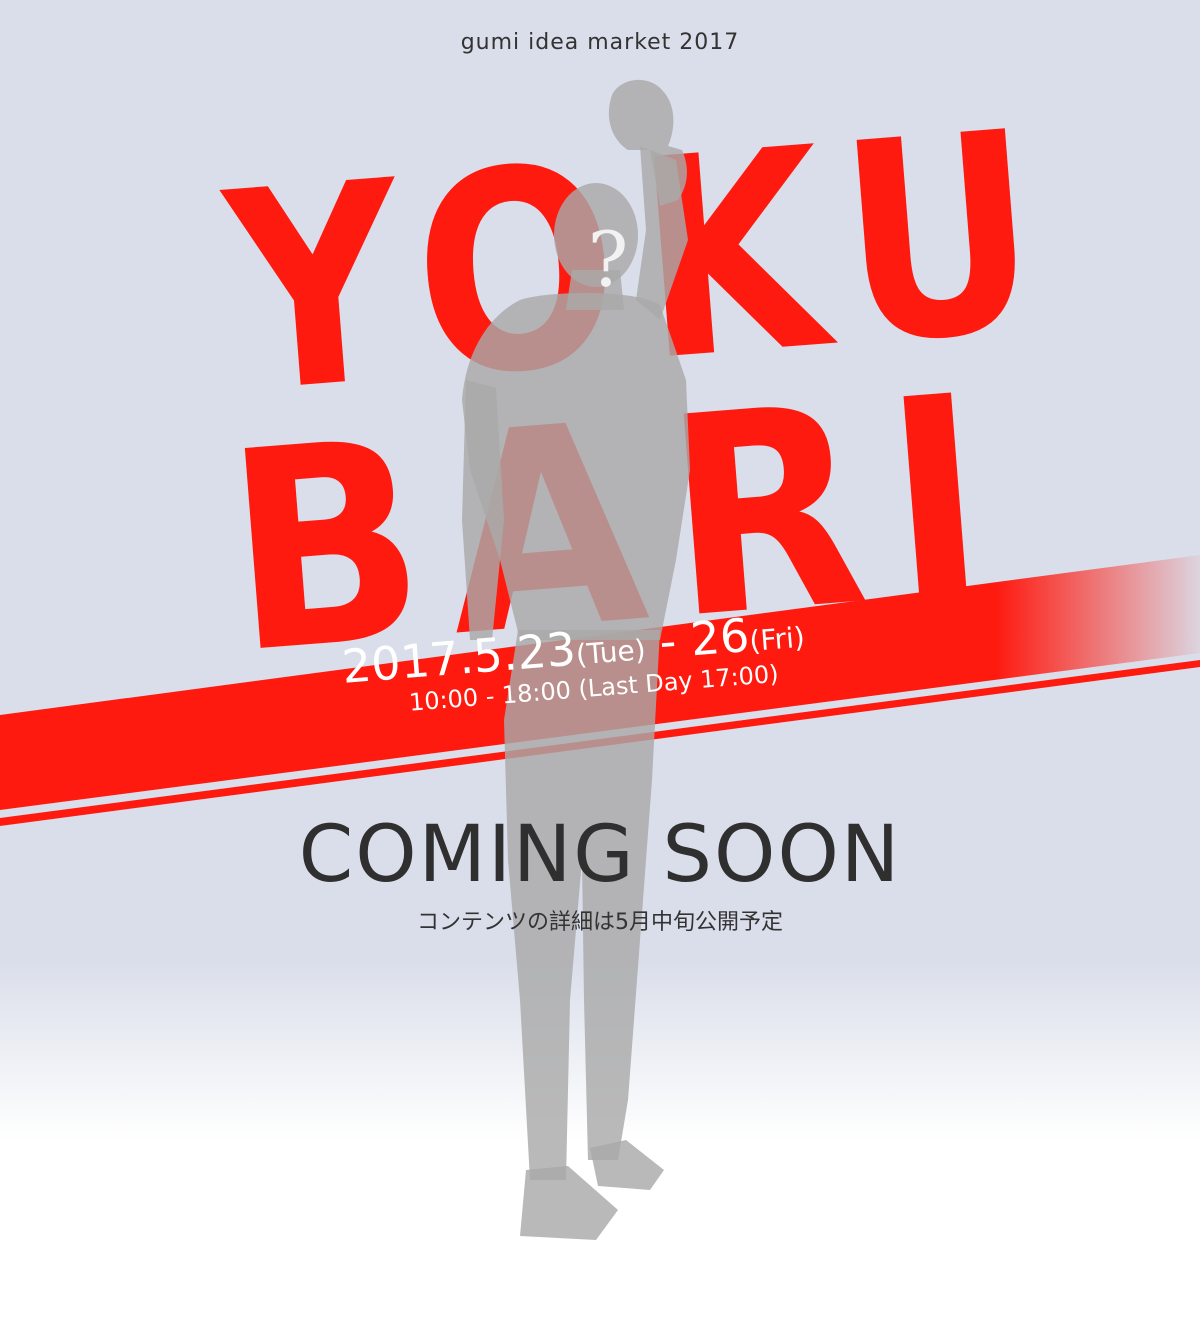  Describe the element at coordinates (720, 637) in the screenshot. I see `date-end: 26` at that location.